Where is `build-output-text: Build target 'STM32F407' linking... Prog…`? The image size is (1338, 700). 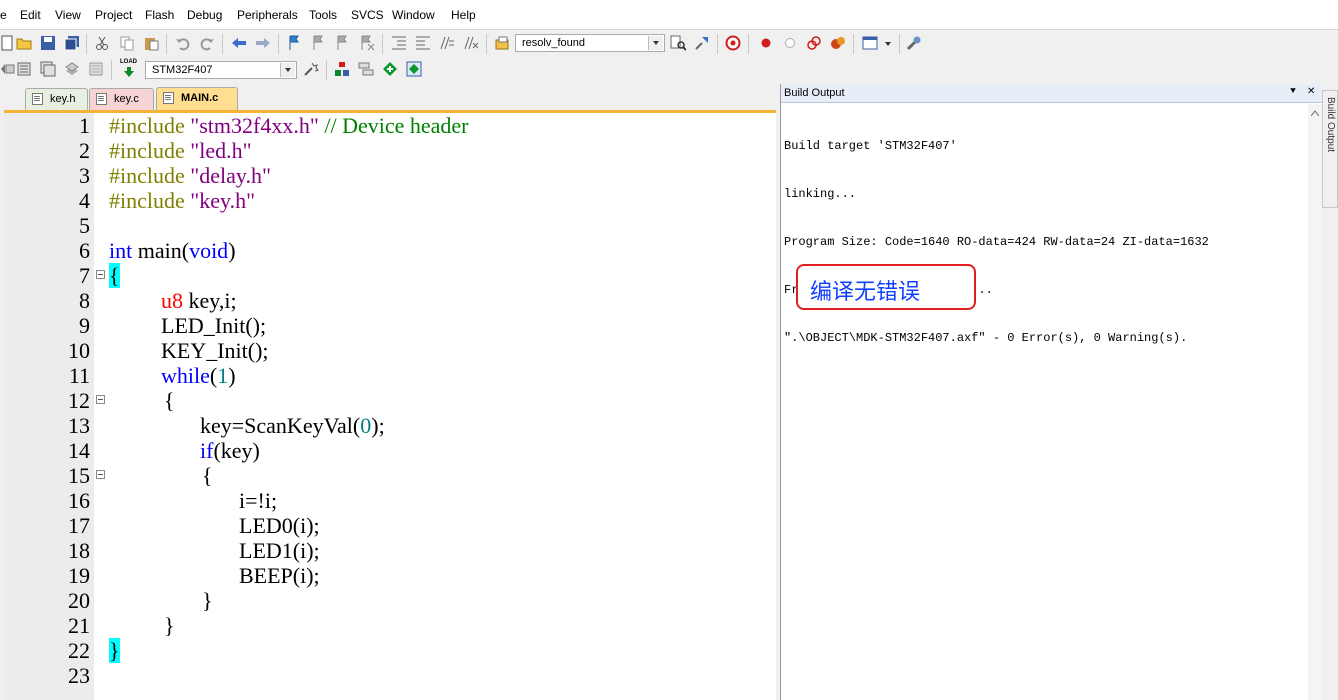
build-output-text: Build target 'STM32F407' linking... Prog… is located at coordinates (996, 242).